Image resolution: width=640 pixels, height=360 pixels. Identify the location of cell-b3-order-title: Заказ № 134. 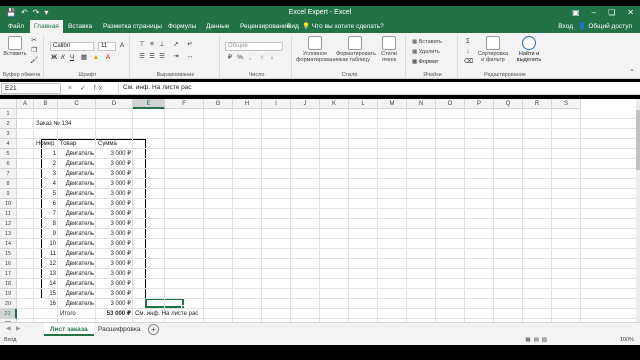
(74, 124).